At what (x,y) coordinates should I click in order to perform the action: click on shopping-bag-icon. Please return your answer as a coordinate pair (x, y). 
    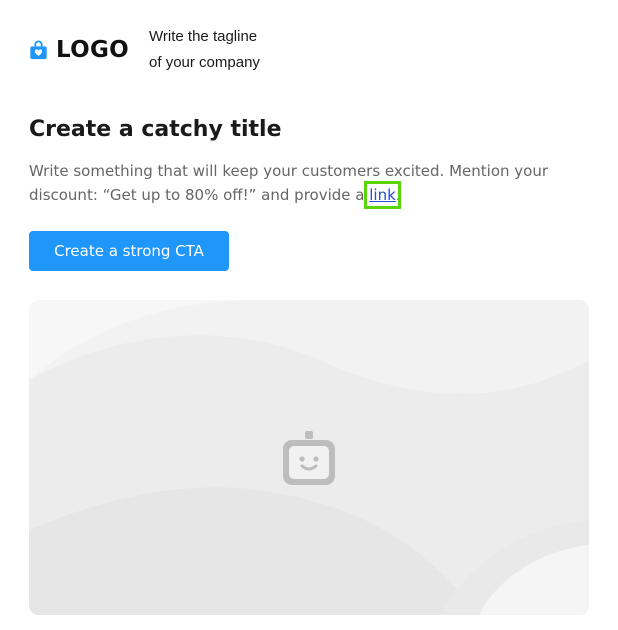
    Looking at the image, I should click on (38, 50).